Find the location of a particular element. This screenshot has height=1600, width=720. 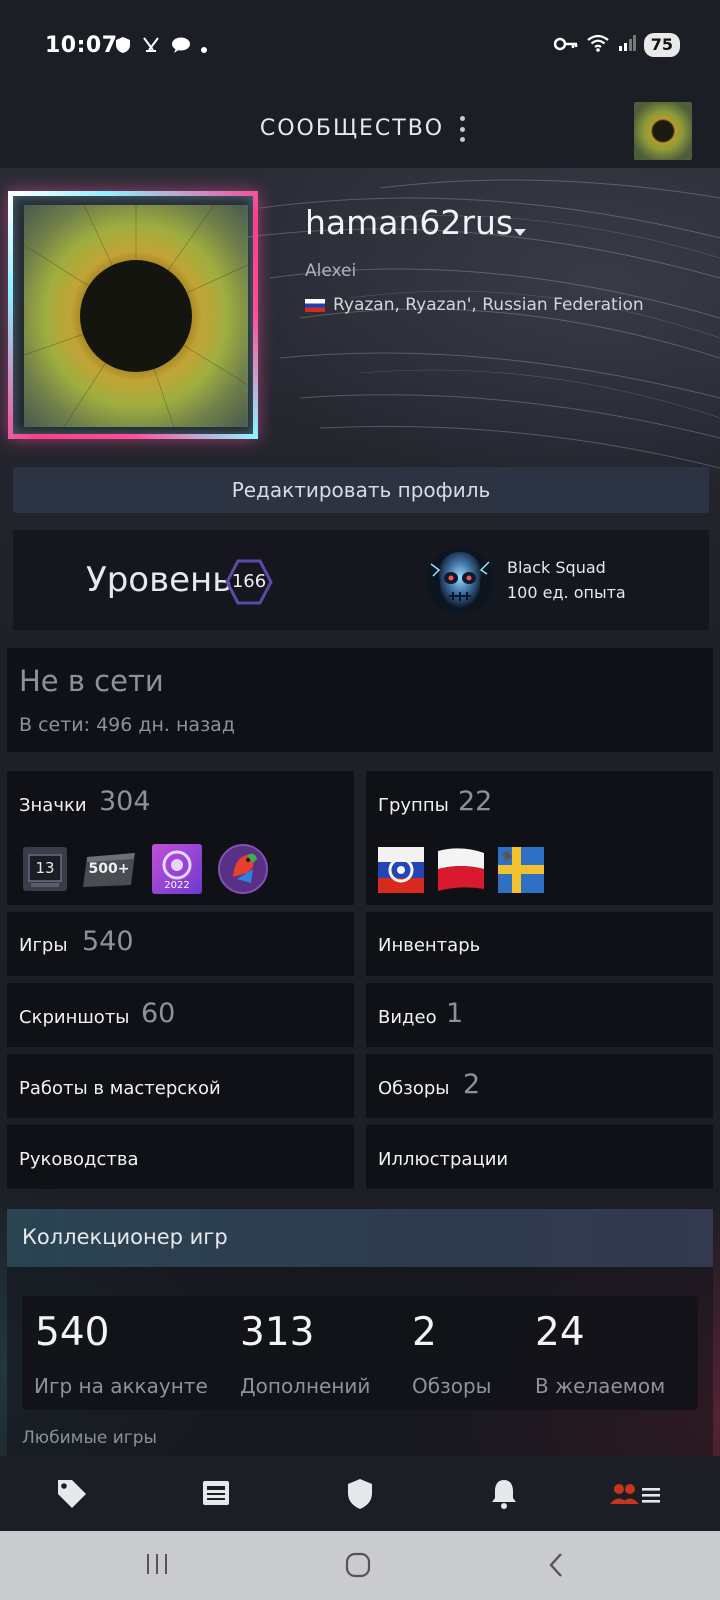

shield-status-icon is located at coordinates (123, 47).